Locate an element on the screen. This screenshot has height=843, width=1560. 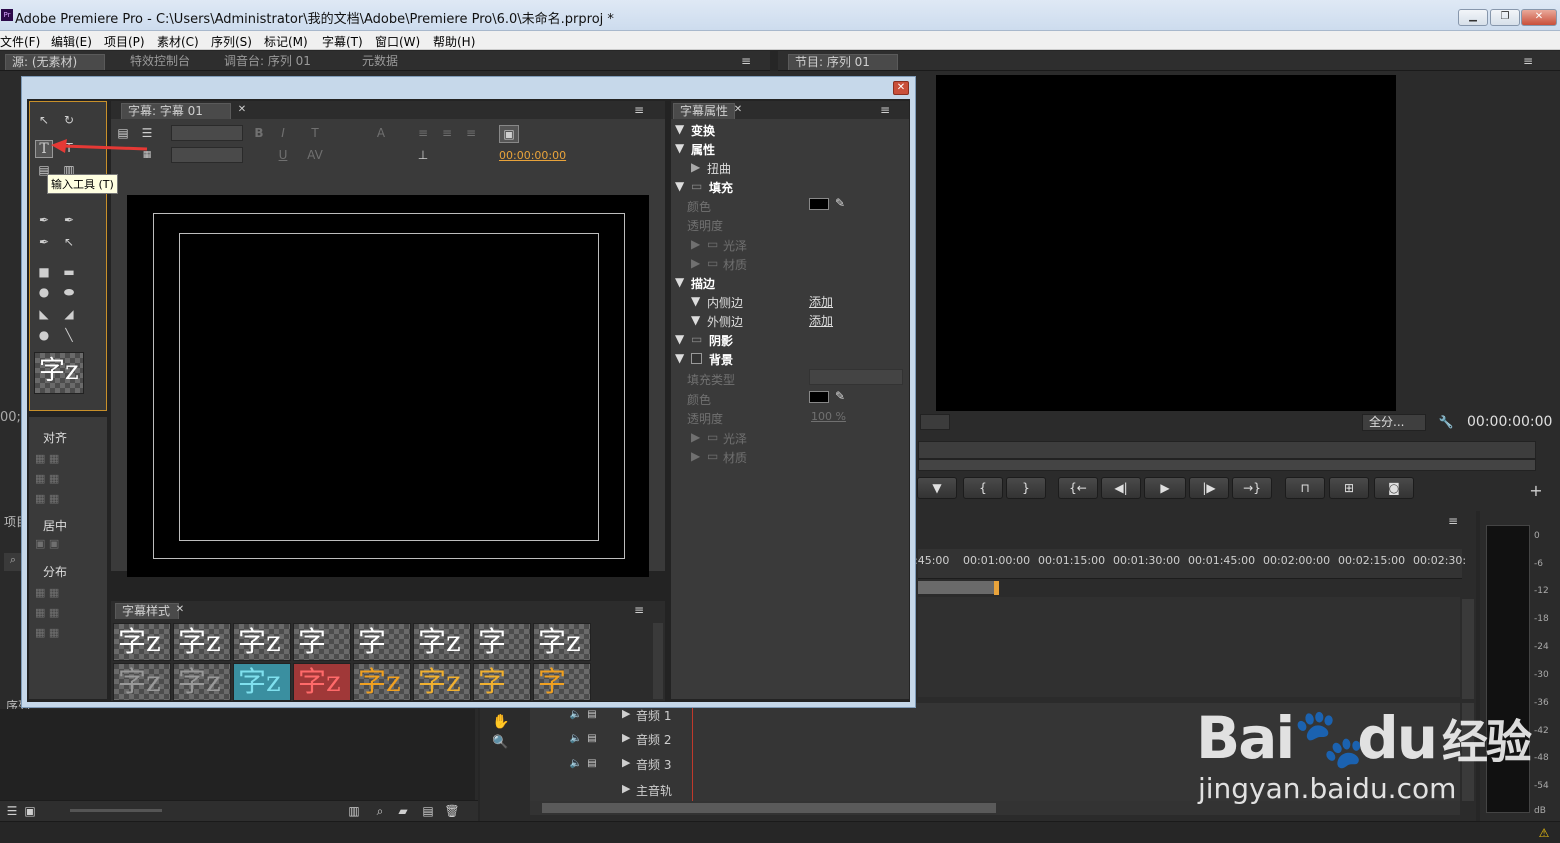
kerning-icon: AV is located at coordinates (315, 155).